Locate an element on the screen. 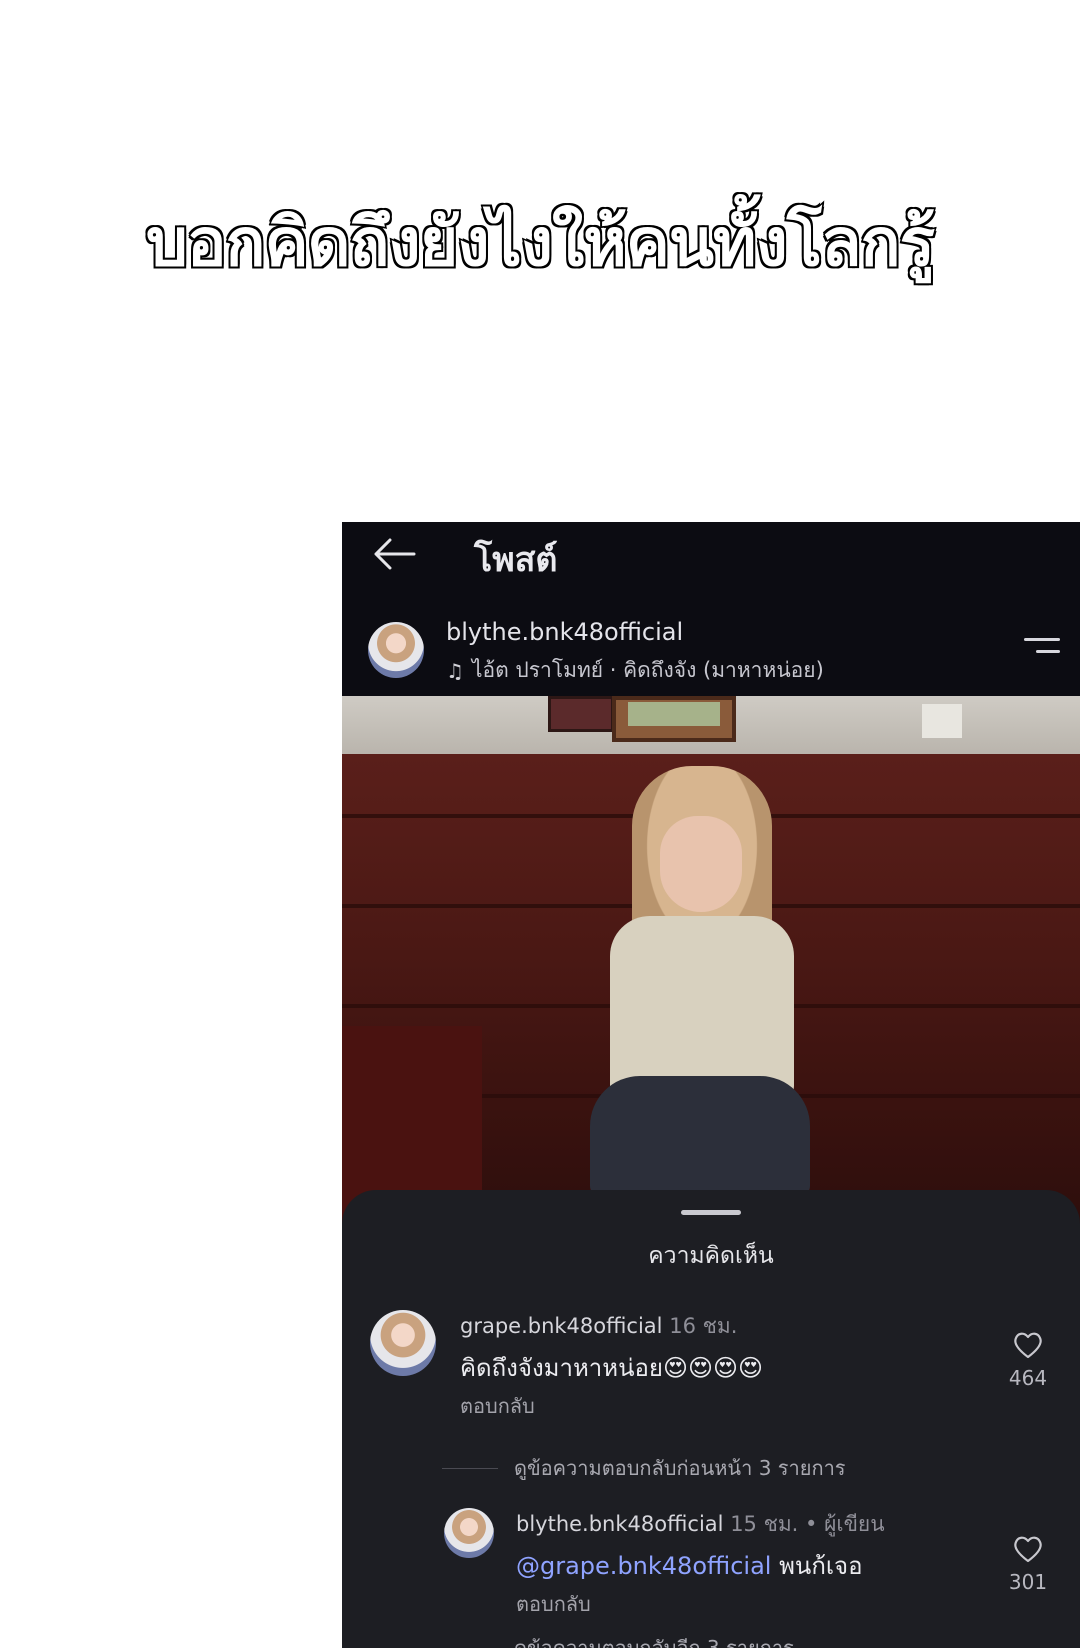  comment-text: คิดถึงจังมาหาหน่อย😍😍😍😍 is located at coordinates (612, 1368).